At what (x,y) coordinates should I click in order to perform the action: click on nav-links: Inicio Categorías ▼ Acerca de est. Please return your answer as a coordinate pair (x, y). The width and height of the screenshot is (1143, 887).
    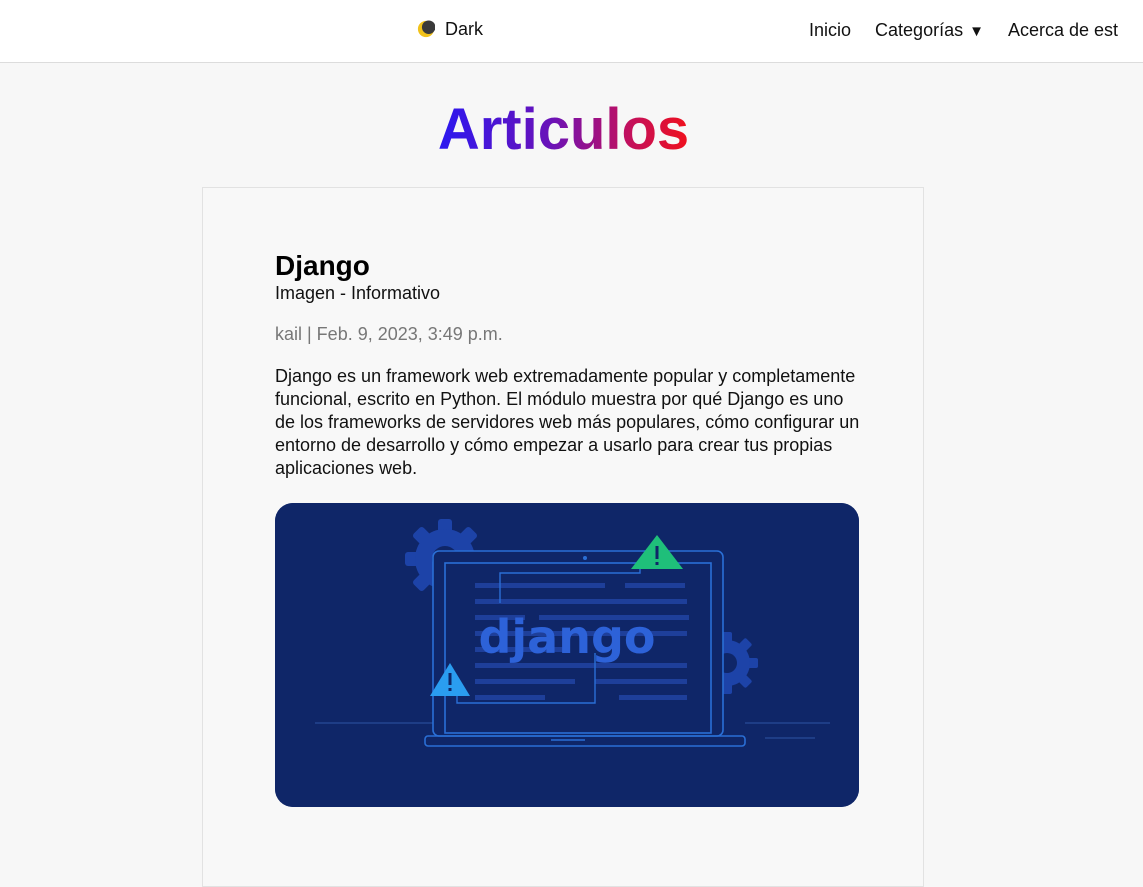
    Looking at the image, I should click on (975, 30).